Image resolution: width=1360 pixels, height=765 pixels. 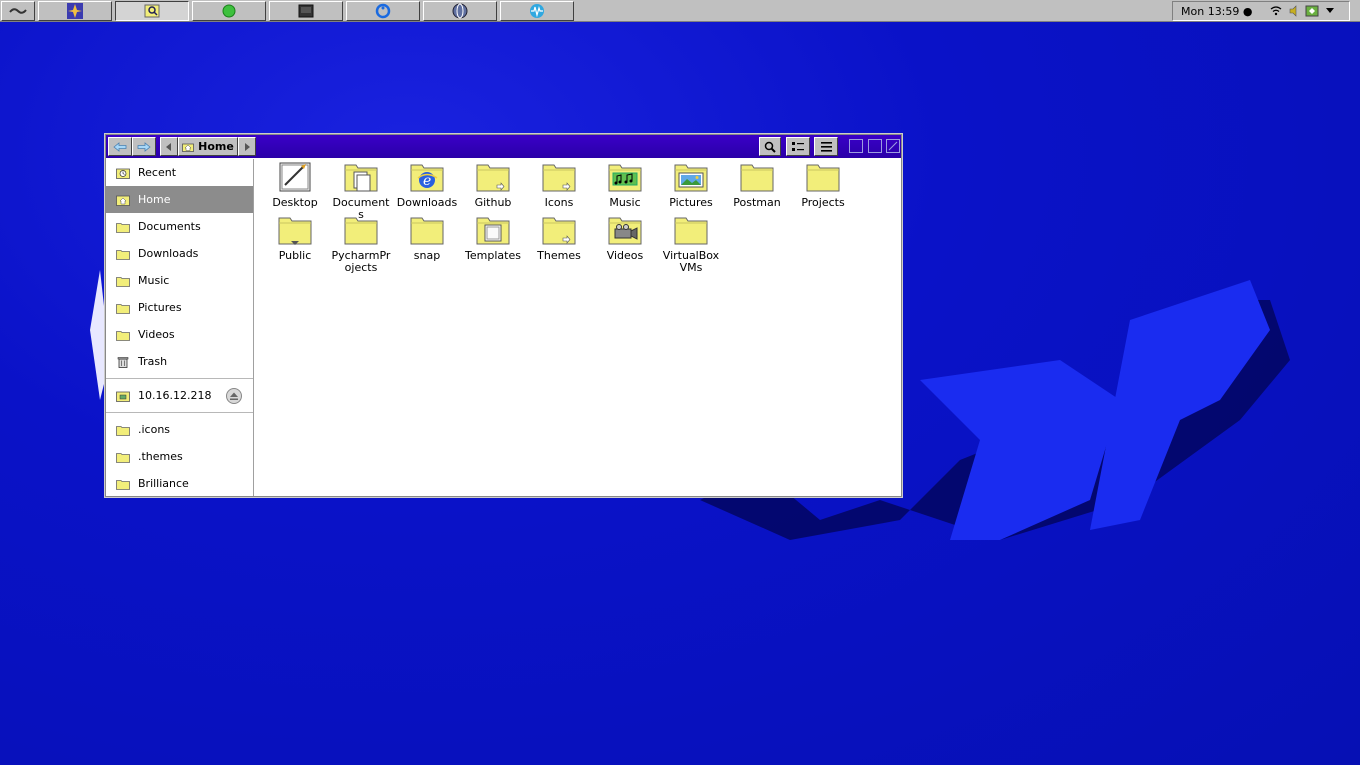 I want to click on file-item-videos: Videos, so click(x=625, y=238).